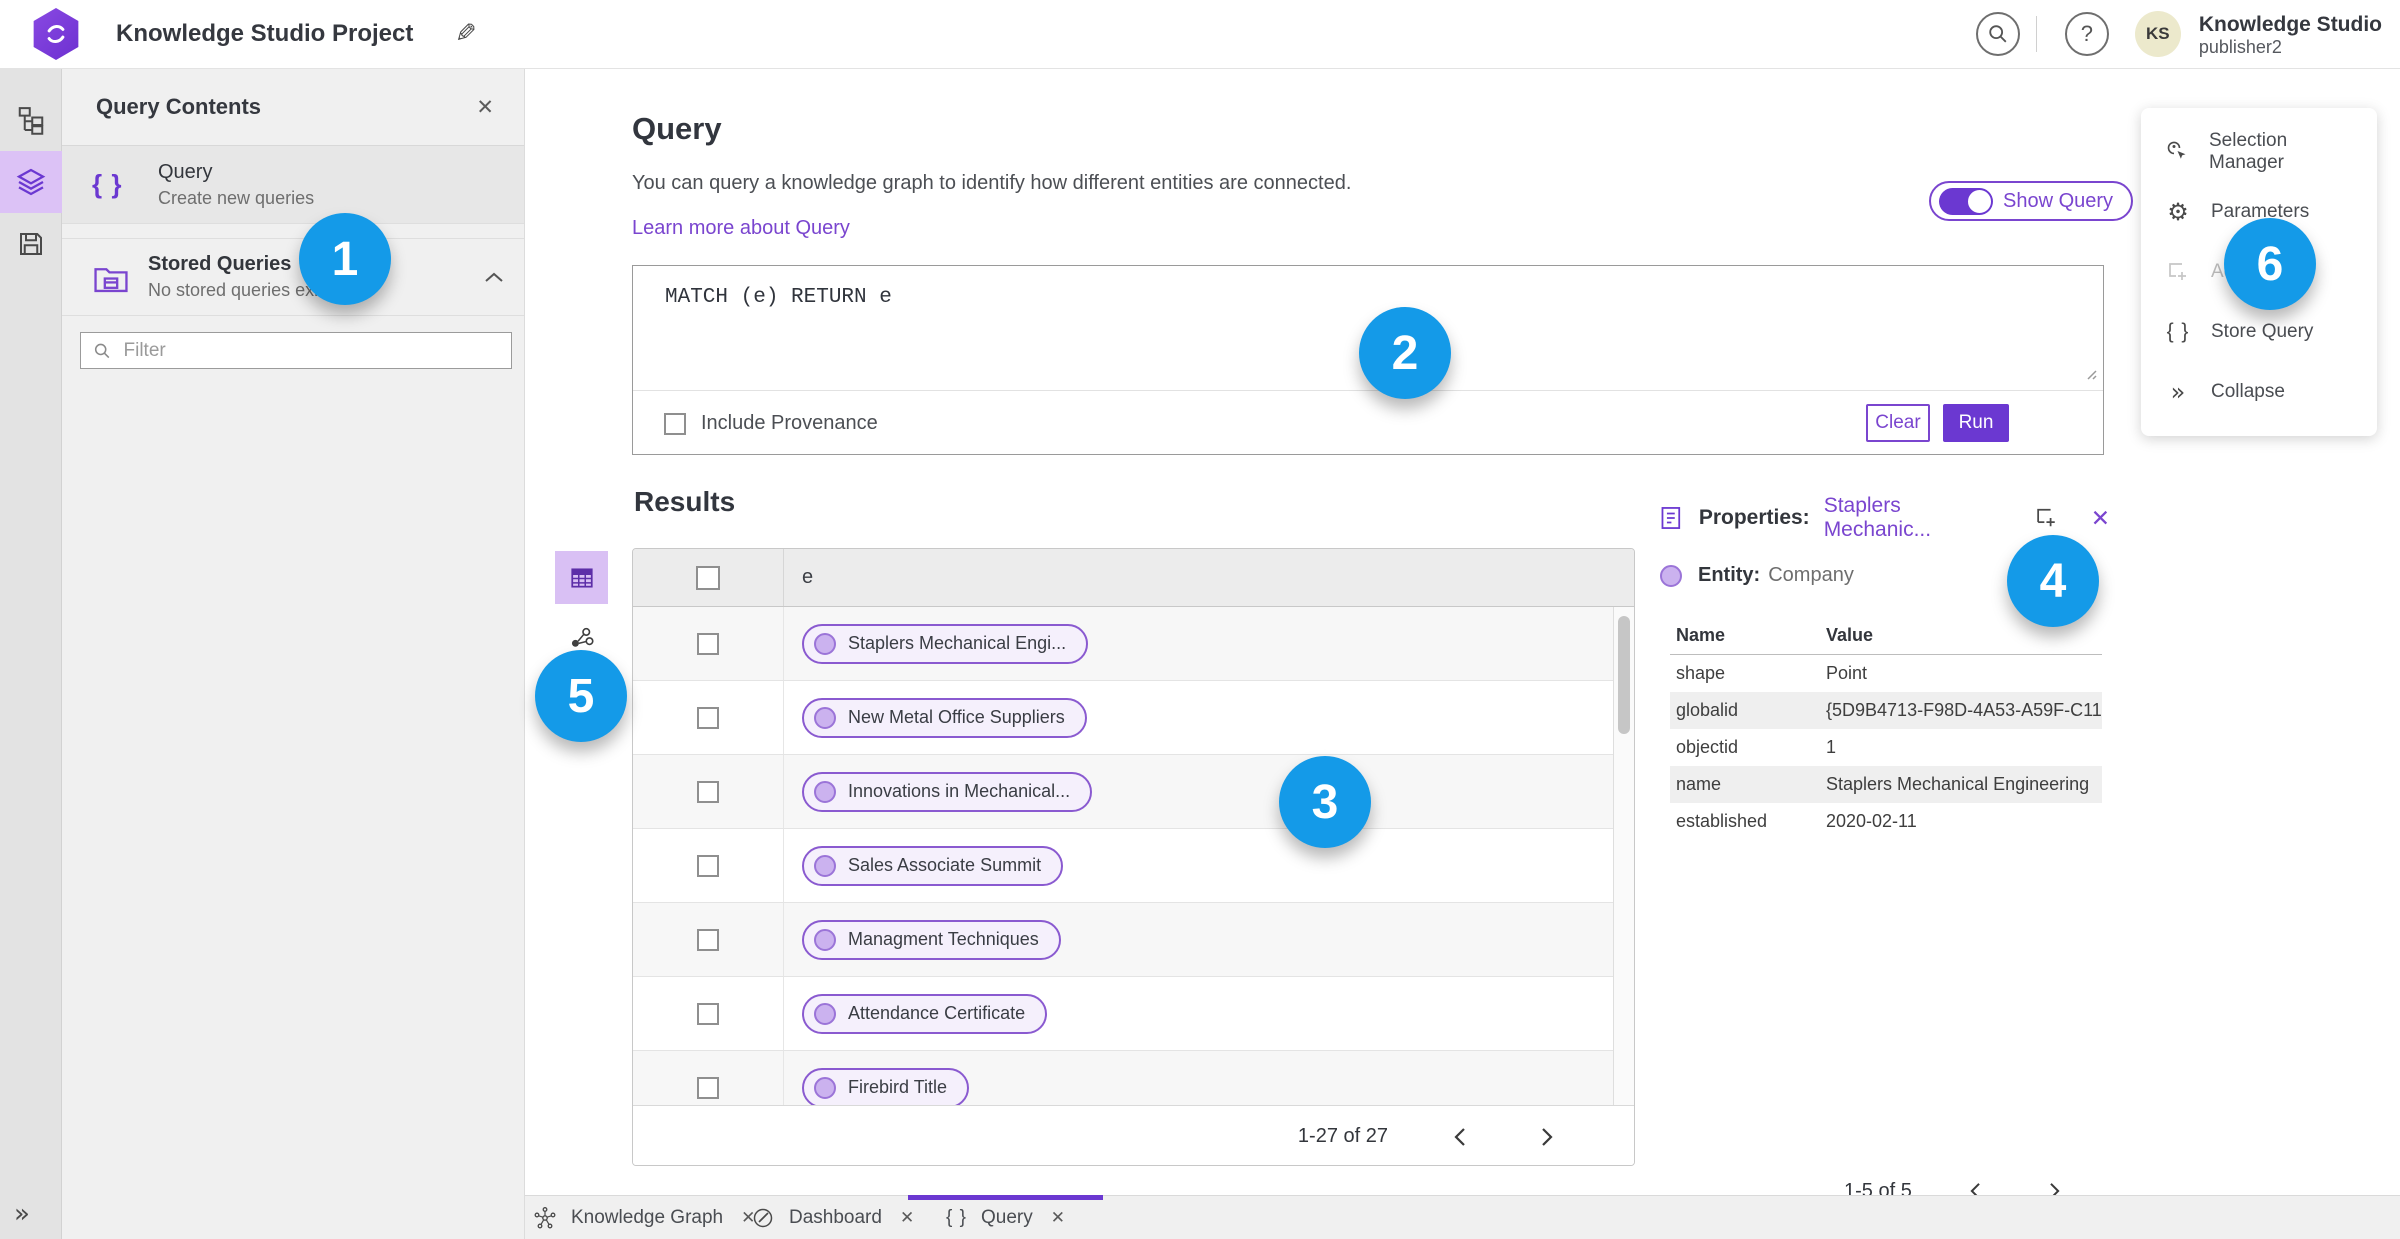  Describe the element at coordinates (937, 1013) in the screenshot. I see `entity-label: Attendance Certificate` at that location.